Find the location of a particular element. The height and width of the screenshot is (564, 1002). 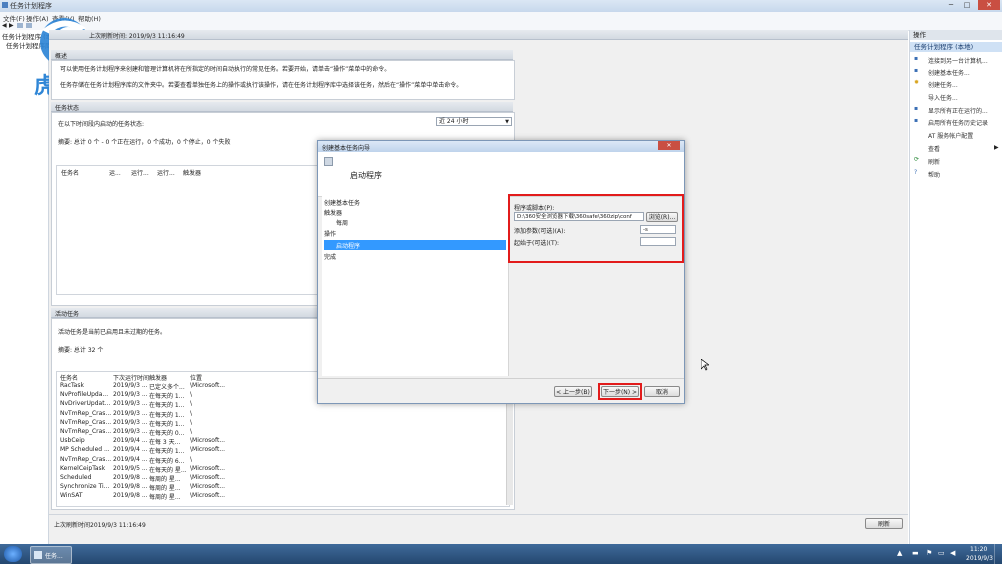

action-refresh: 刷新 is located at coordinates (934, 161).